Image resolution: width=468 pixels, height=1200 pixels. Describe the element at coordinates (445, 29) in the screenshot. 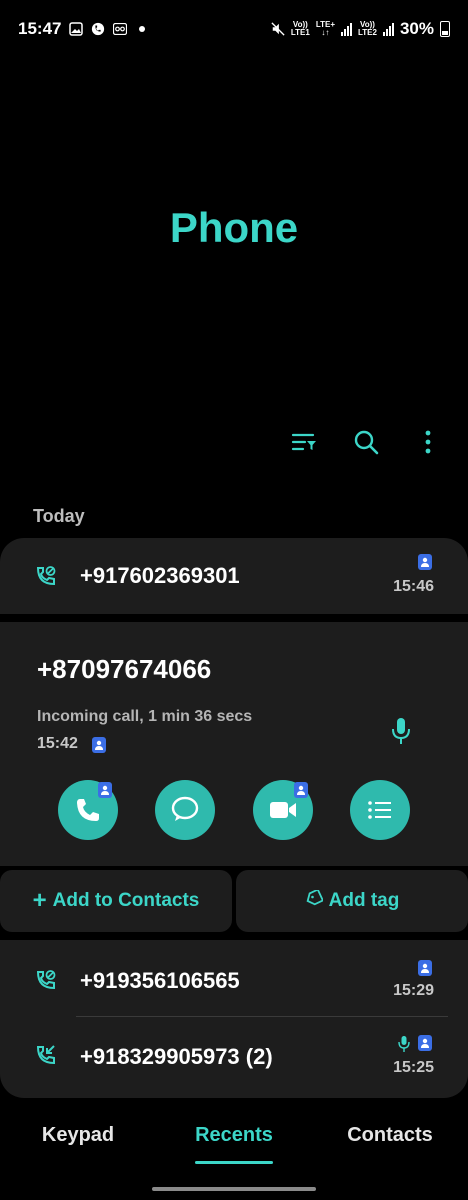

I see `battery-icon` at that location.